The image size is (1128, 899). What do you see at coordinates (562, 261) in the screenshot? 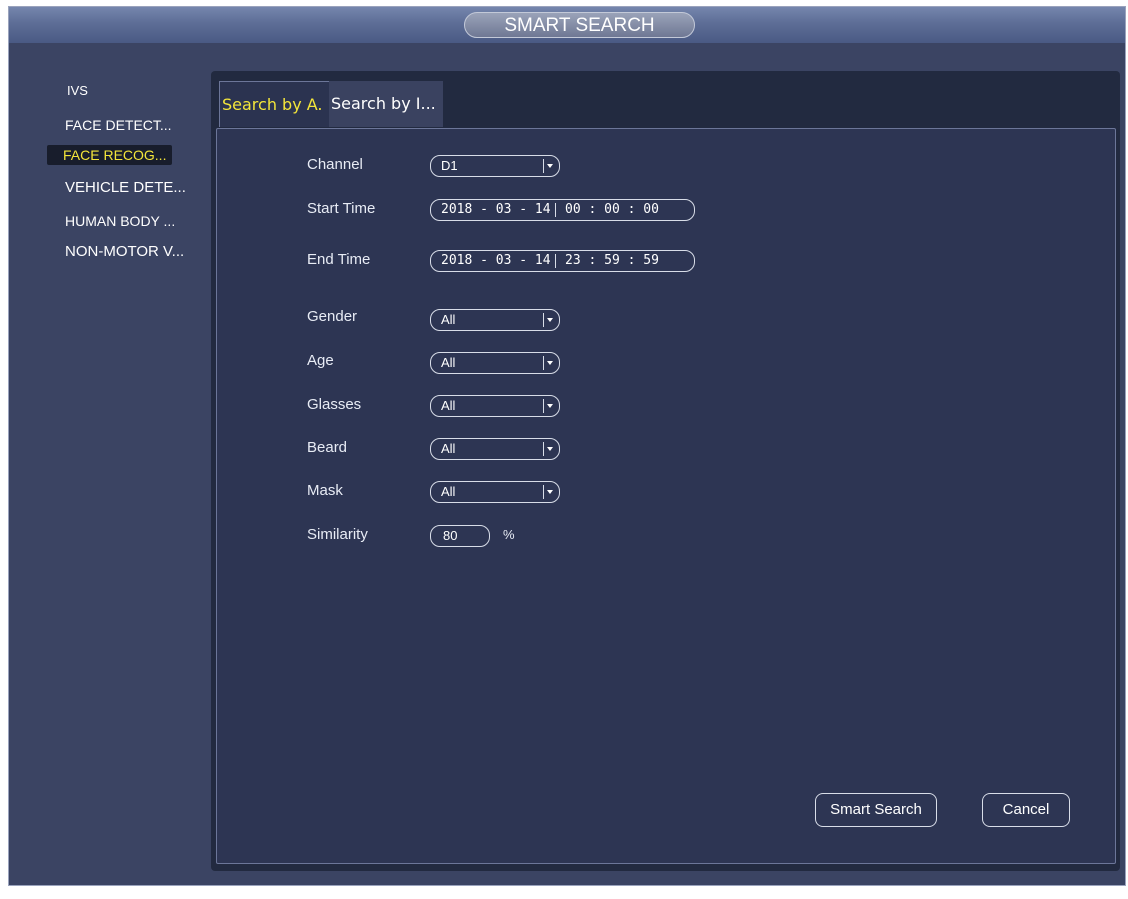
I see `end-time-field: 2018 - 03 - 14 23 : 59 : 59` at bounding box center [562, 261].